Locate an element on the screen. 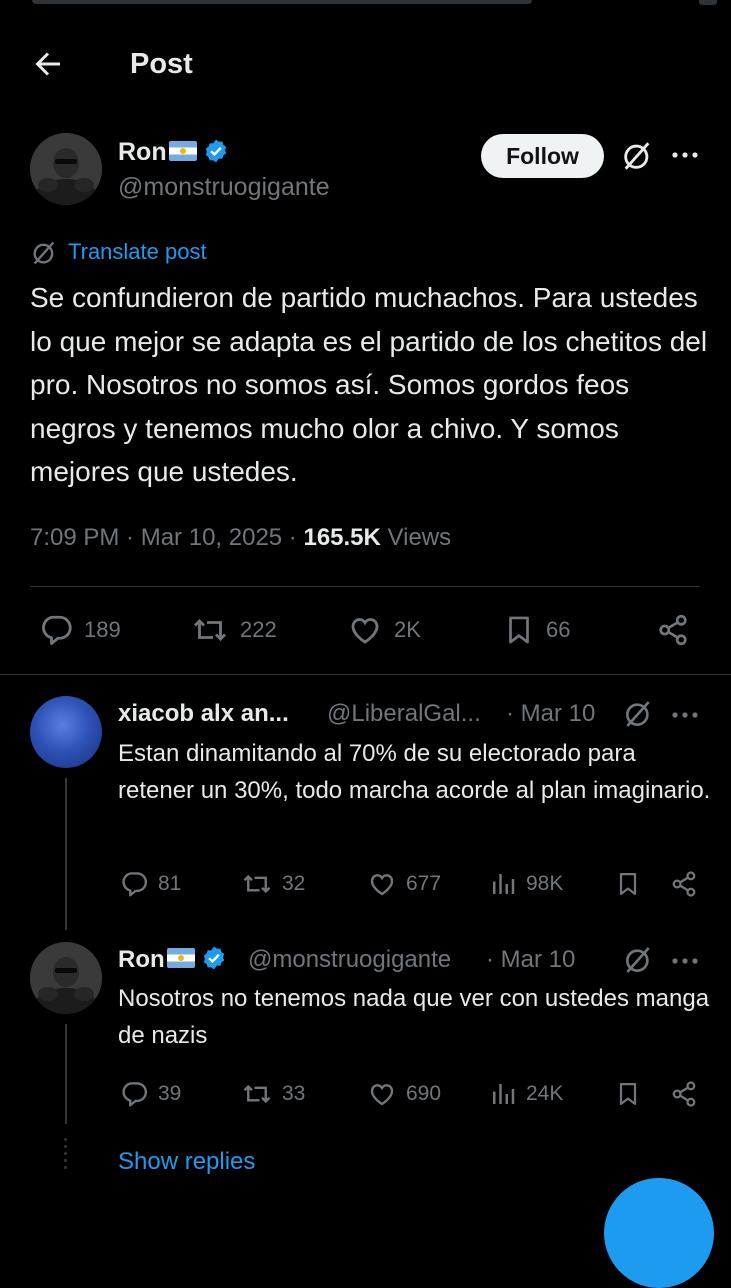 Image resolution: width=731 pixels, height=1288 pixels. reply-author-name-row: Ron is located at coordinates (172, 959).